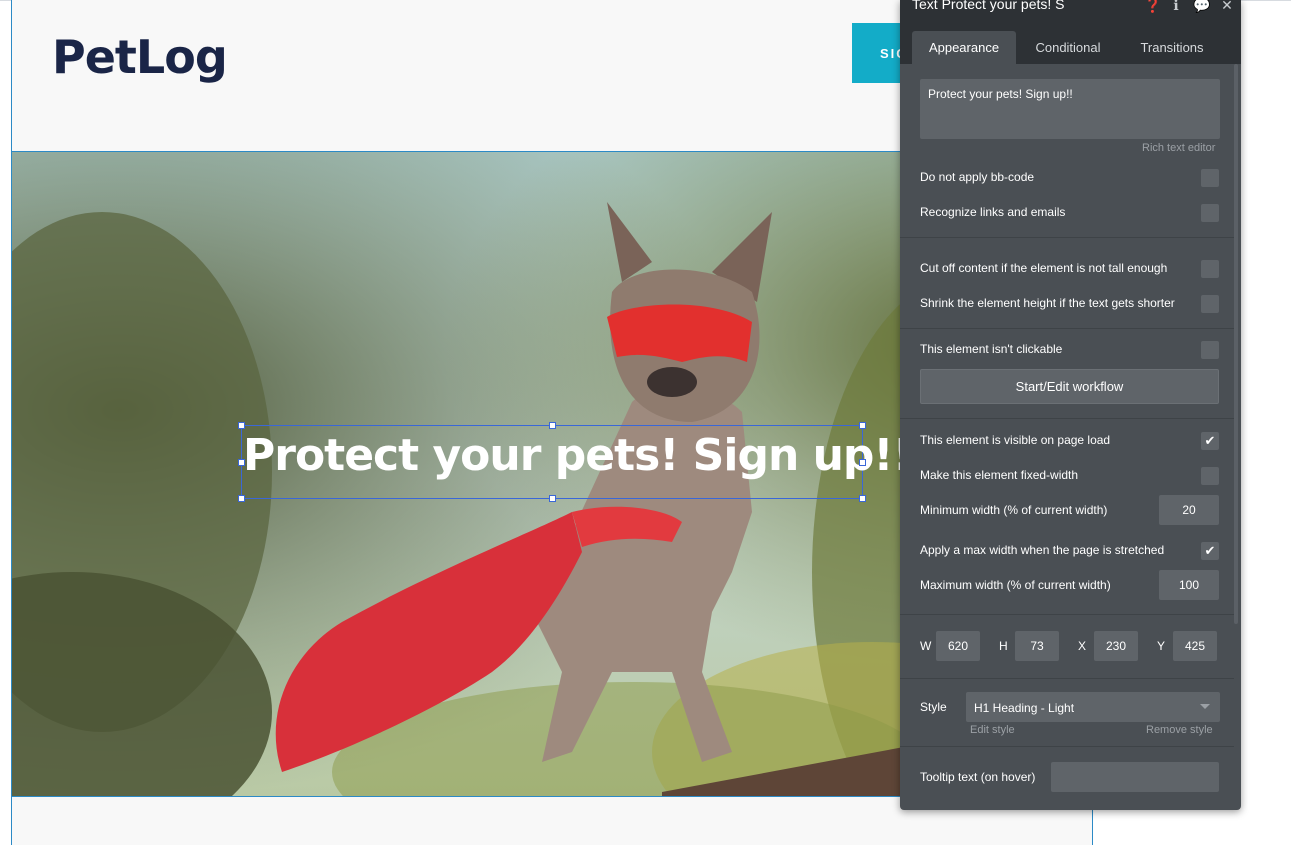 The width and height of the screenshot is (1291, 845). Describe the element at coordinates (1037, 646) in the screenshot. I see `height-input: 73` at that location.